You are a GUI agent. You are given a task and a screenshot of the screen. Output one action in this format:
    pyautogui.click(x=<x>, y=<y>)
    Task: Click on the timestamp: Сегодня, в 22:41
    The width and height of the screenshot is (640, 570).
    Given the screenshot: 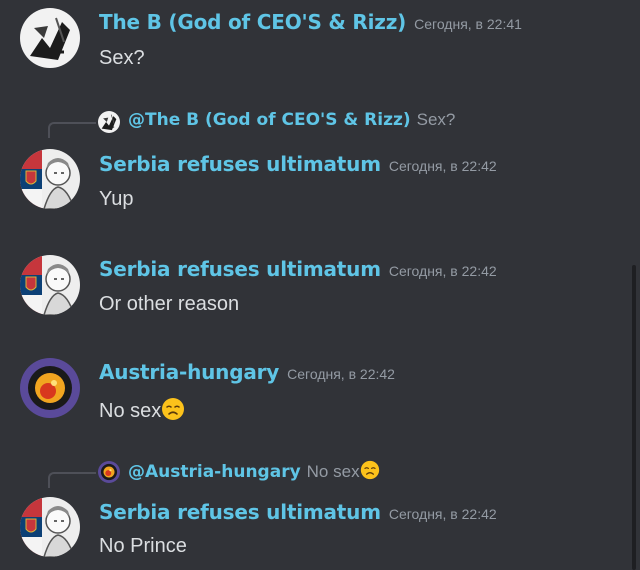 What is the action you would take?
    pyautogui.click(x=468, y=24)
    